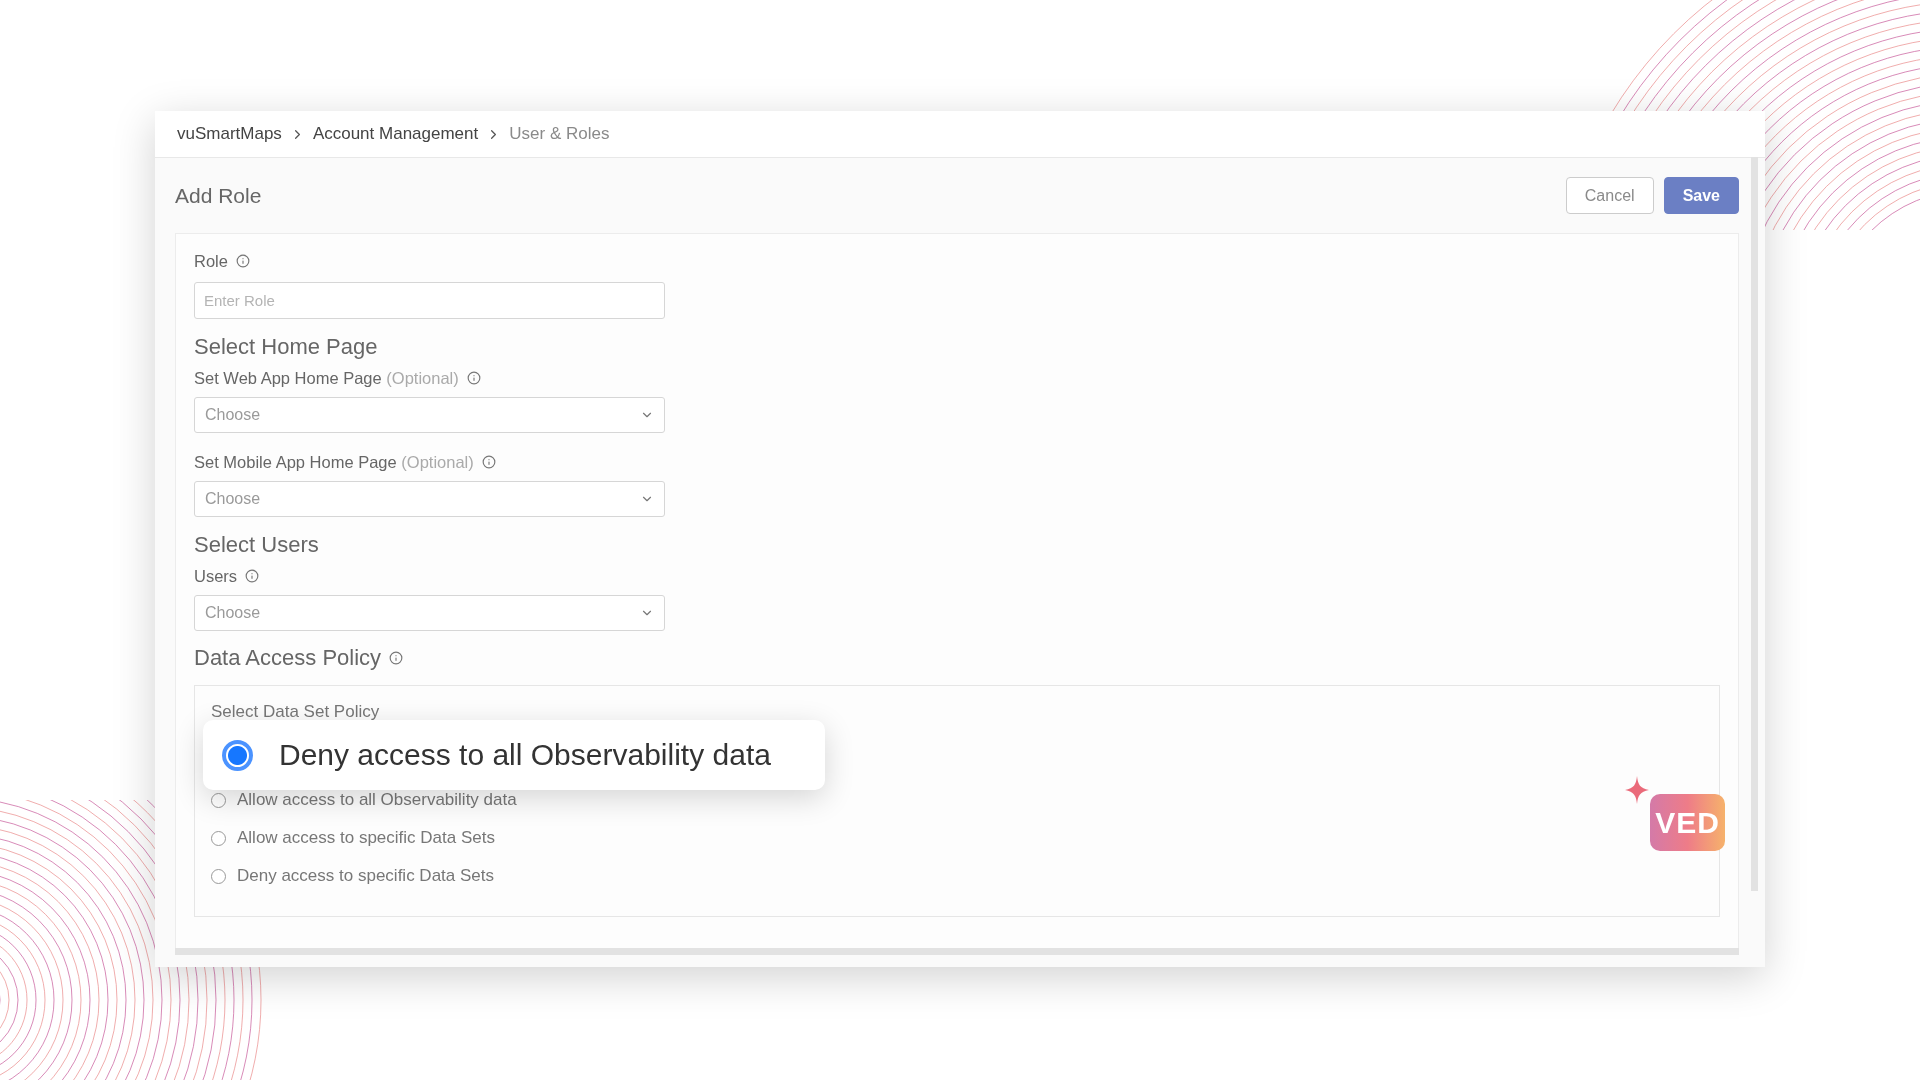 Image resolution: width=1920 pixels, height=1080 pixels. What do you see at coordinates (377, 800) in the screenshot?
I see `option-label: Allow access to all Observability data` at bounding box center [377, 800].